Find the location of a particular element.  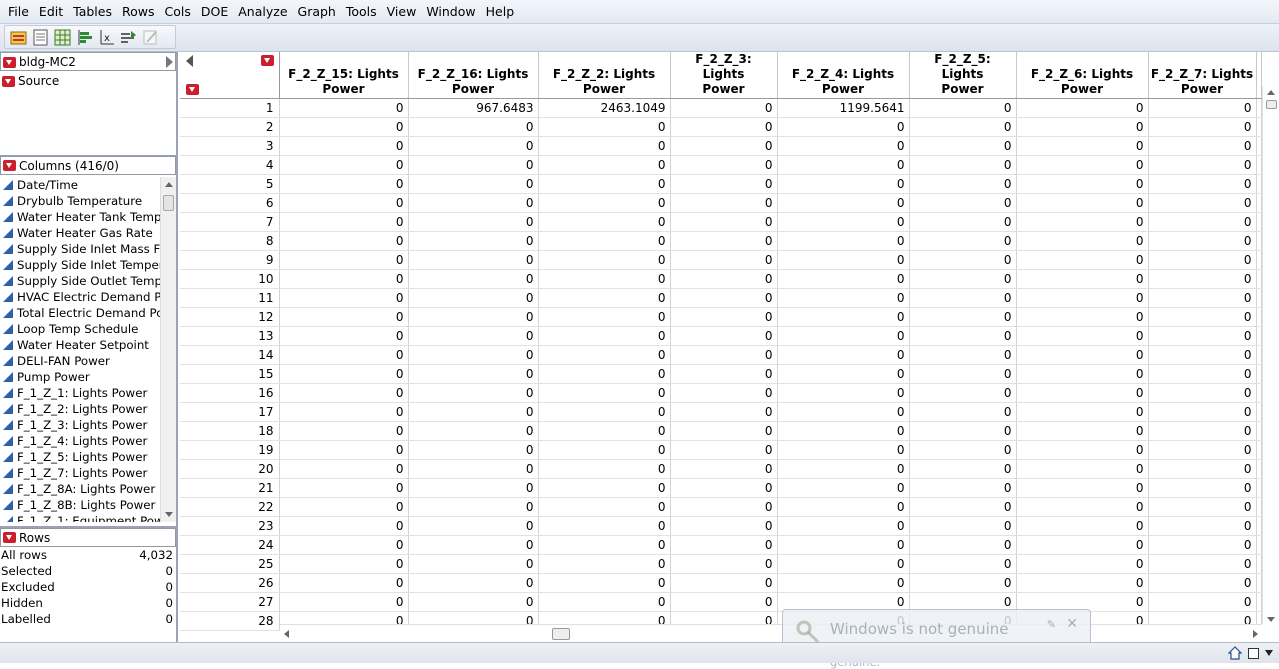

row-number: 8 is located at coordinates (230, 241).